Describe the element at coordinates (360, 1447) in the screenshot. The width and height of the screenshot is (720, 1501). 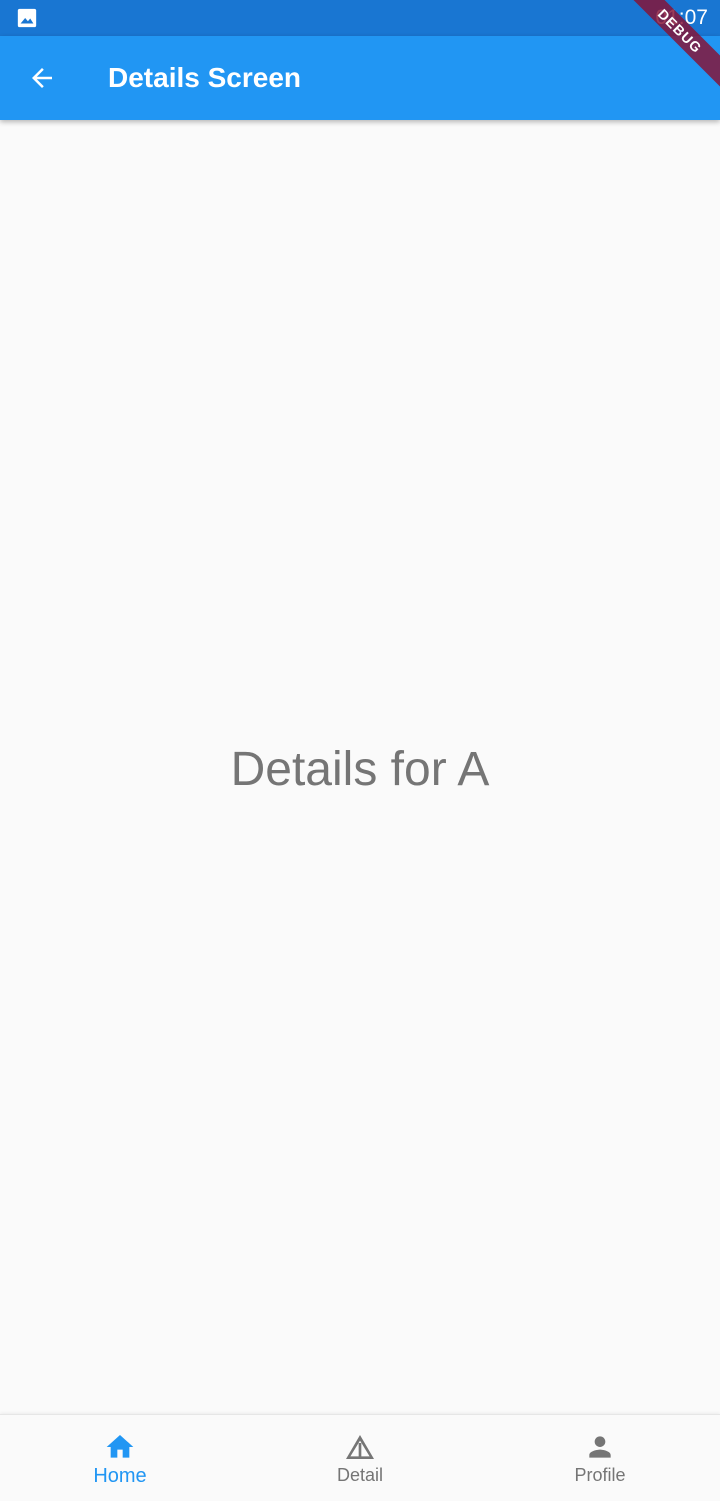
I see `warning-triangle-icon` at that location.